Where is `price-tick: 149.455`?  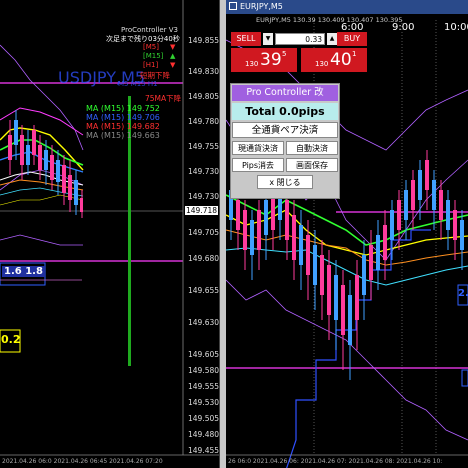 price-tick: 149.455 is located at coordinates (204, 450).